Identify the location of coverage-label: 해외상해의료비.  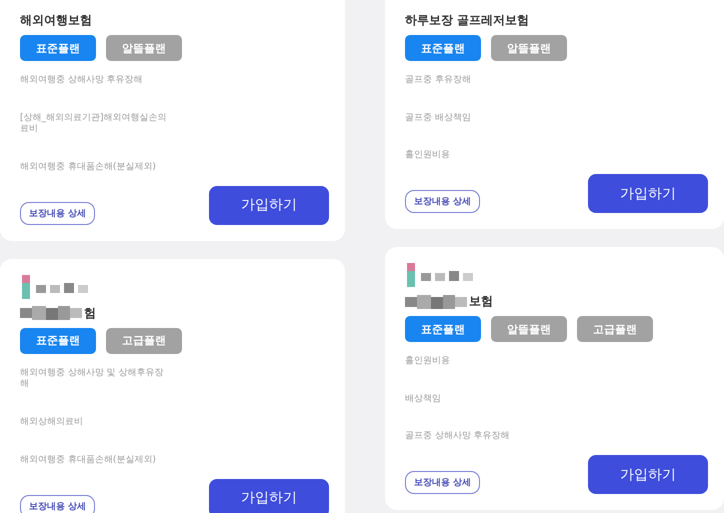
(52, 423).